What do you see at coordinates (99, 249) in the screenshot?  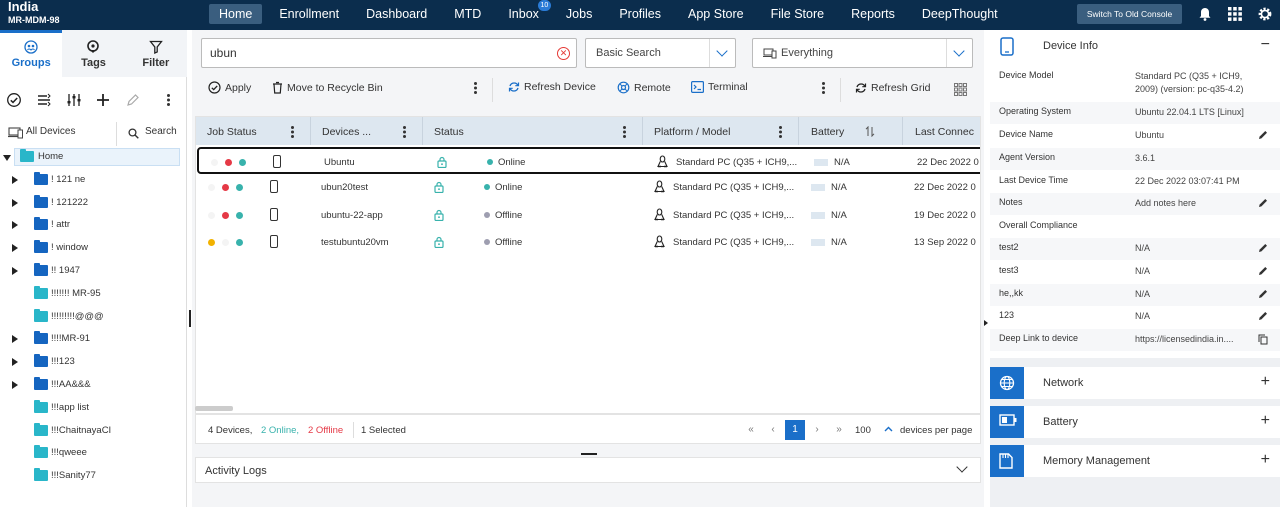 I see `tree-node: ! window` at bounding box center [99, 249].